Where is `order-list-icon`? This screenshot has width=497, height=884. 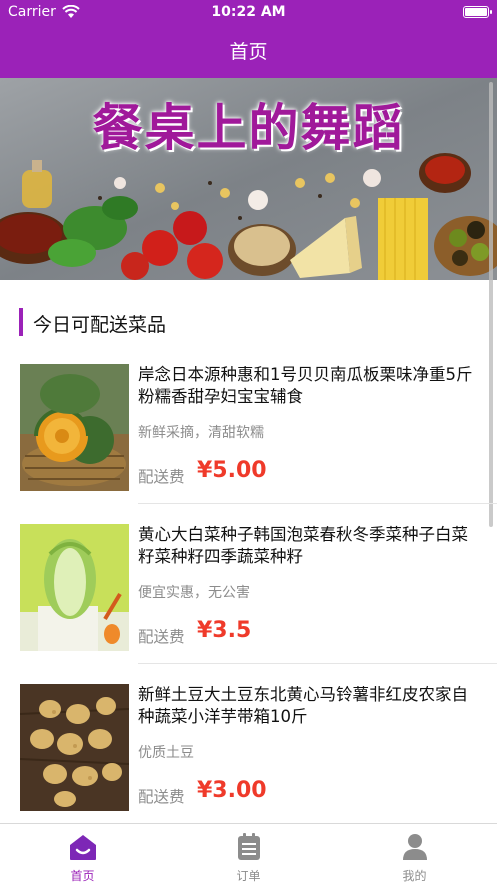 order-list-icon is located at coordinates (249, 846).